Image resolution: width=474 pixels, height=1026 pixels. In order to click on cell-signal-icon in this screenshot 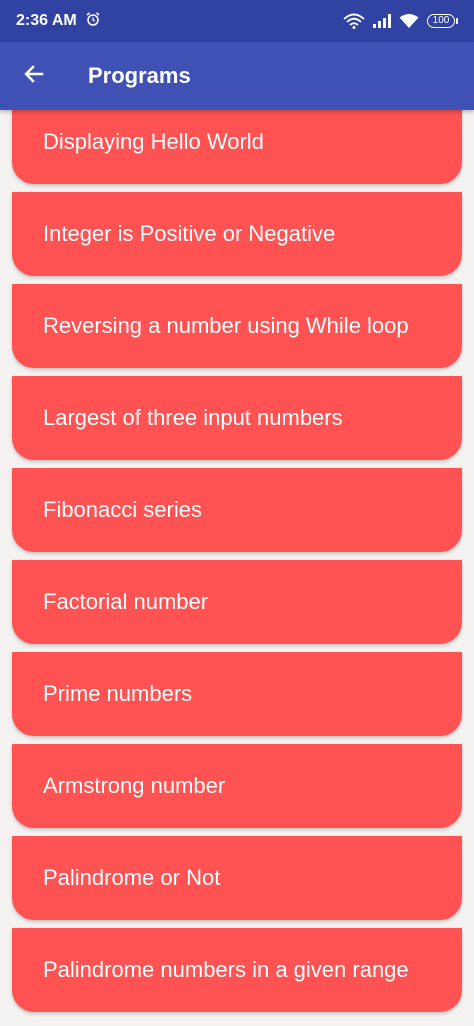, I will do `click(382, 21)`.